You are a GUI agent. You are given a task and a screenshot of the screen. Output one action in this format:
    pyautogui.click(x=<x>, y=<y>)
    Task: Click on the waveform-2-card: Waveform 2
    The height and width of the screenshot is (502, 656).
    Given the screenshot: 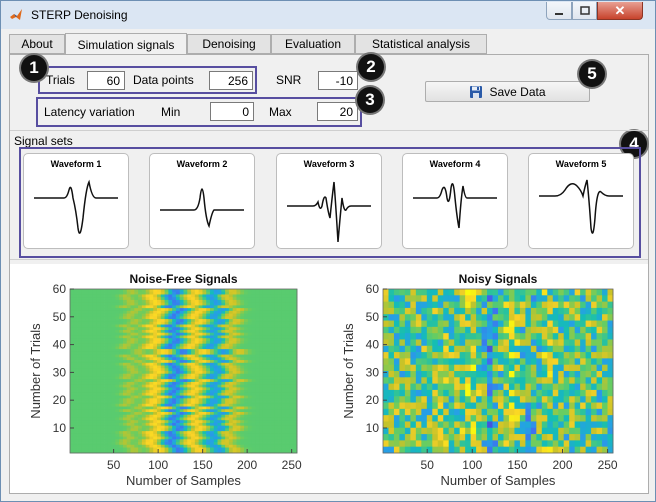 What is the action you would take?
    pyautogui.click(x=202, y=201)
    